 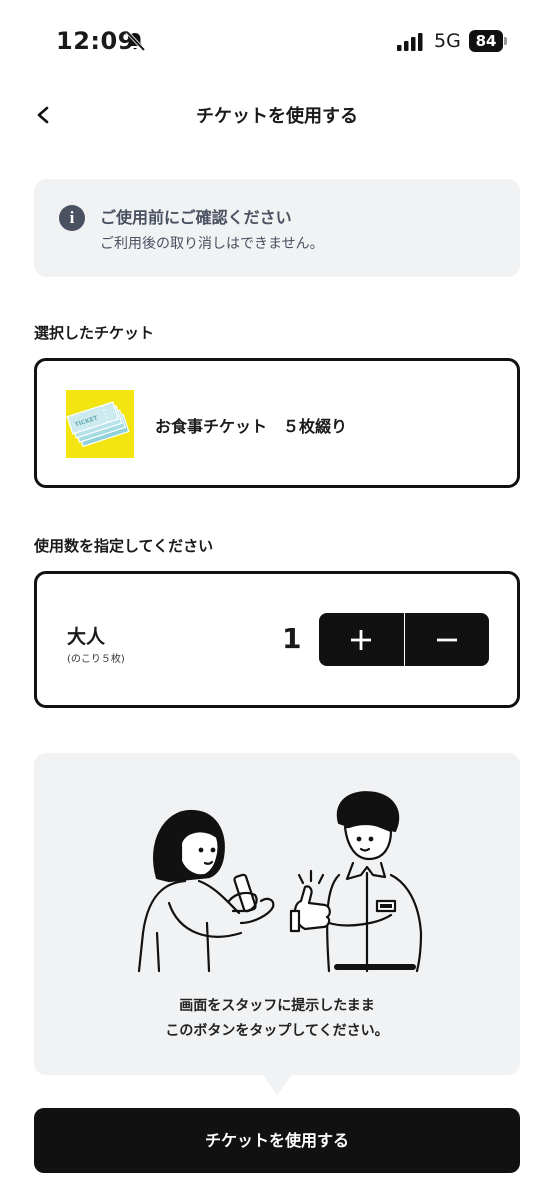 What do you see at coordinates (72, 218) in the screenshot?
I see `info-icon: i` at bounding box center [72, 218].